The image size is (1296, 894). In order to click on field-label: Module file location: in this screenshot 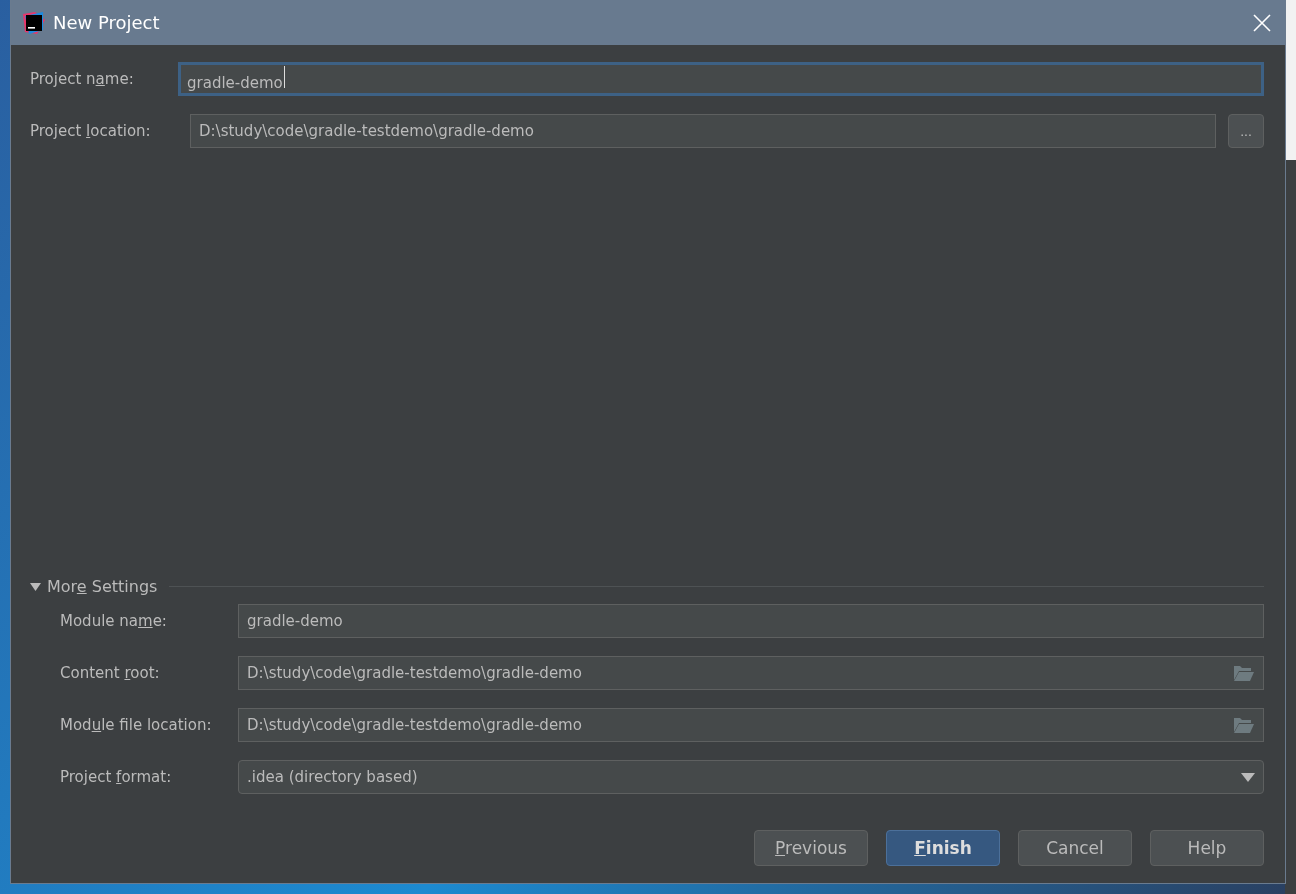, I will do `click(136, 725)`.